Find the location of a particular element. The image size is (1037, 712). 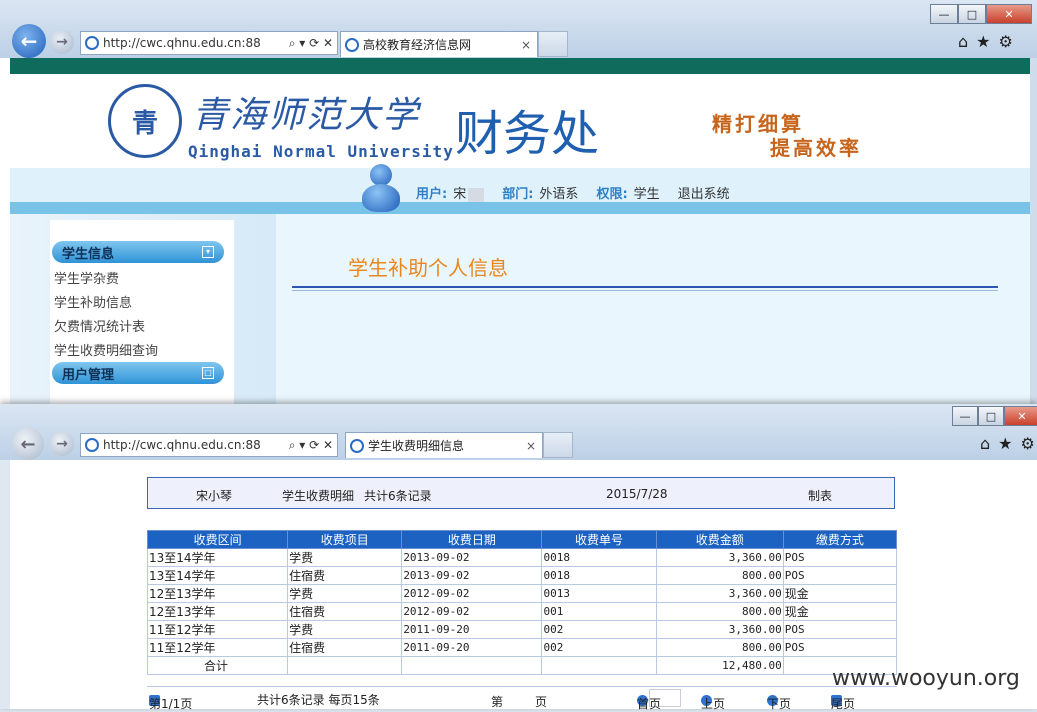

cell-amount: 3,360.00 is located at coordinates (719, 629).